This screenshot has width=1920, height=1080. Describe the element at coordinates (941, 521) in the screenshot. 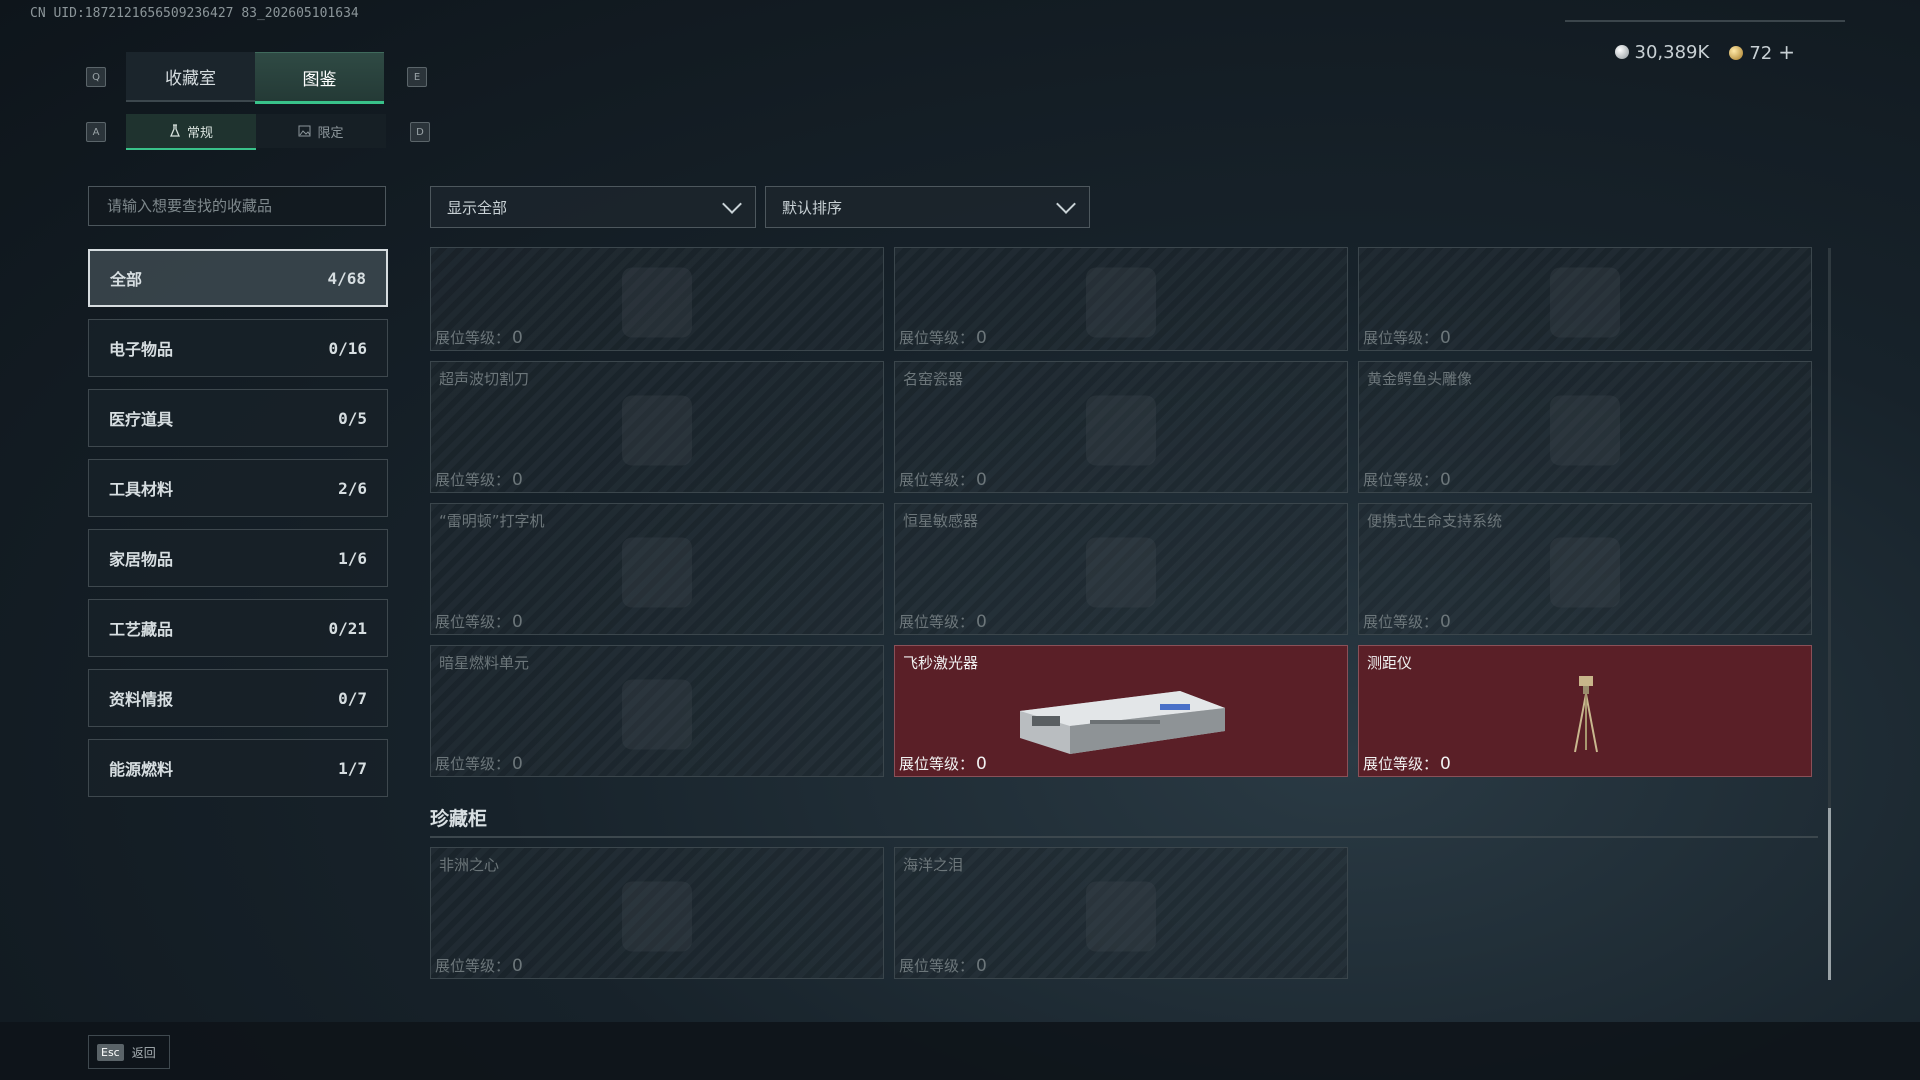

I see `card-name: 恒星敏感器` at that location.